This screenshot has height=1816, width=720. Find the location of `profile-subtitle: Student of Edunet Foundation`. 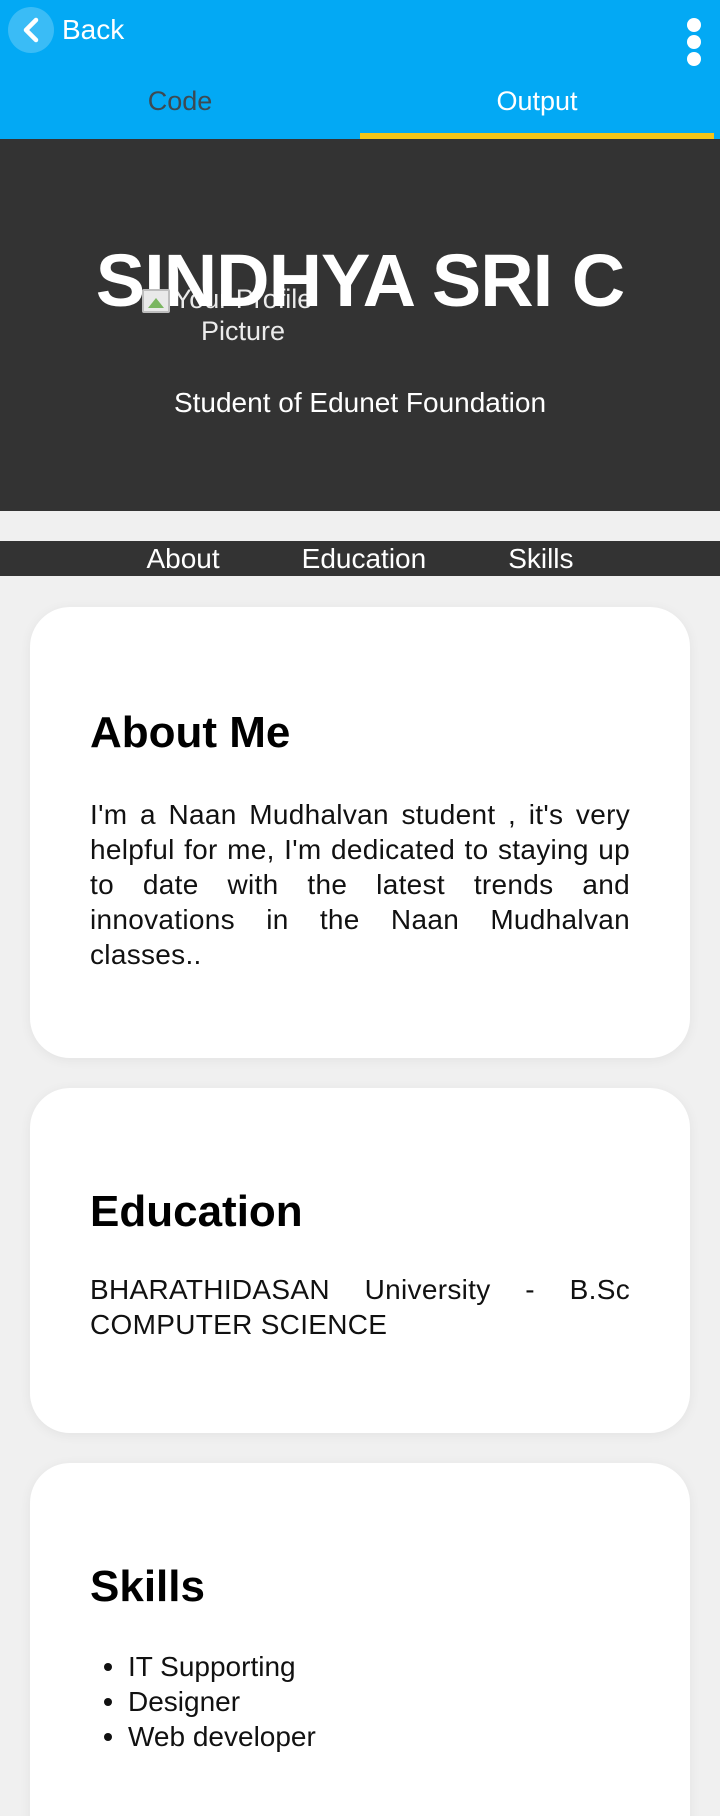

profile-subtitle: Student of Edunet Foundation is located at coordinates (360, 402).